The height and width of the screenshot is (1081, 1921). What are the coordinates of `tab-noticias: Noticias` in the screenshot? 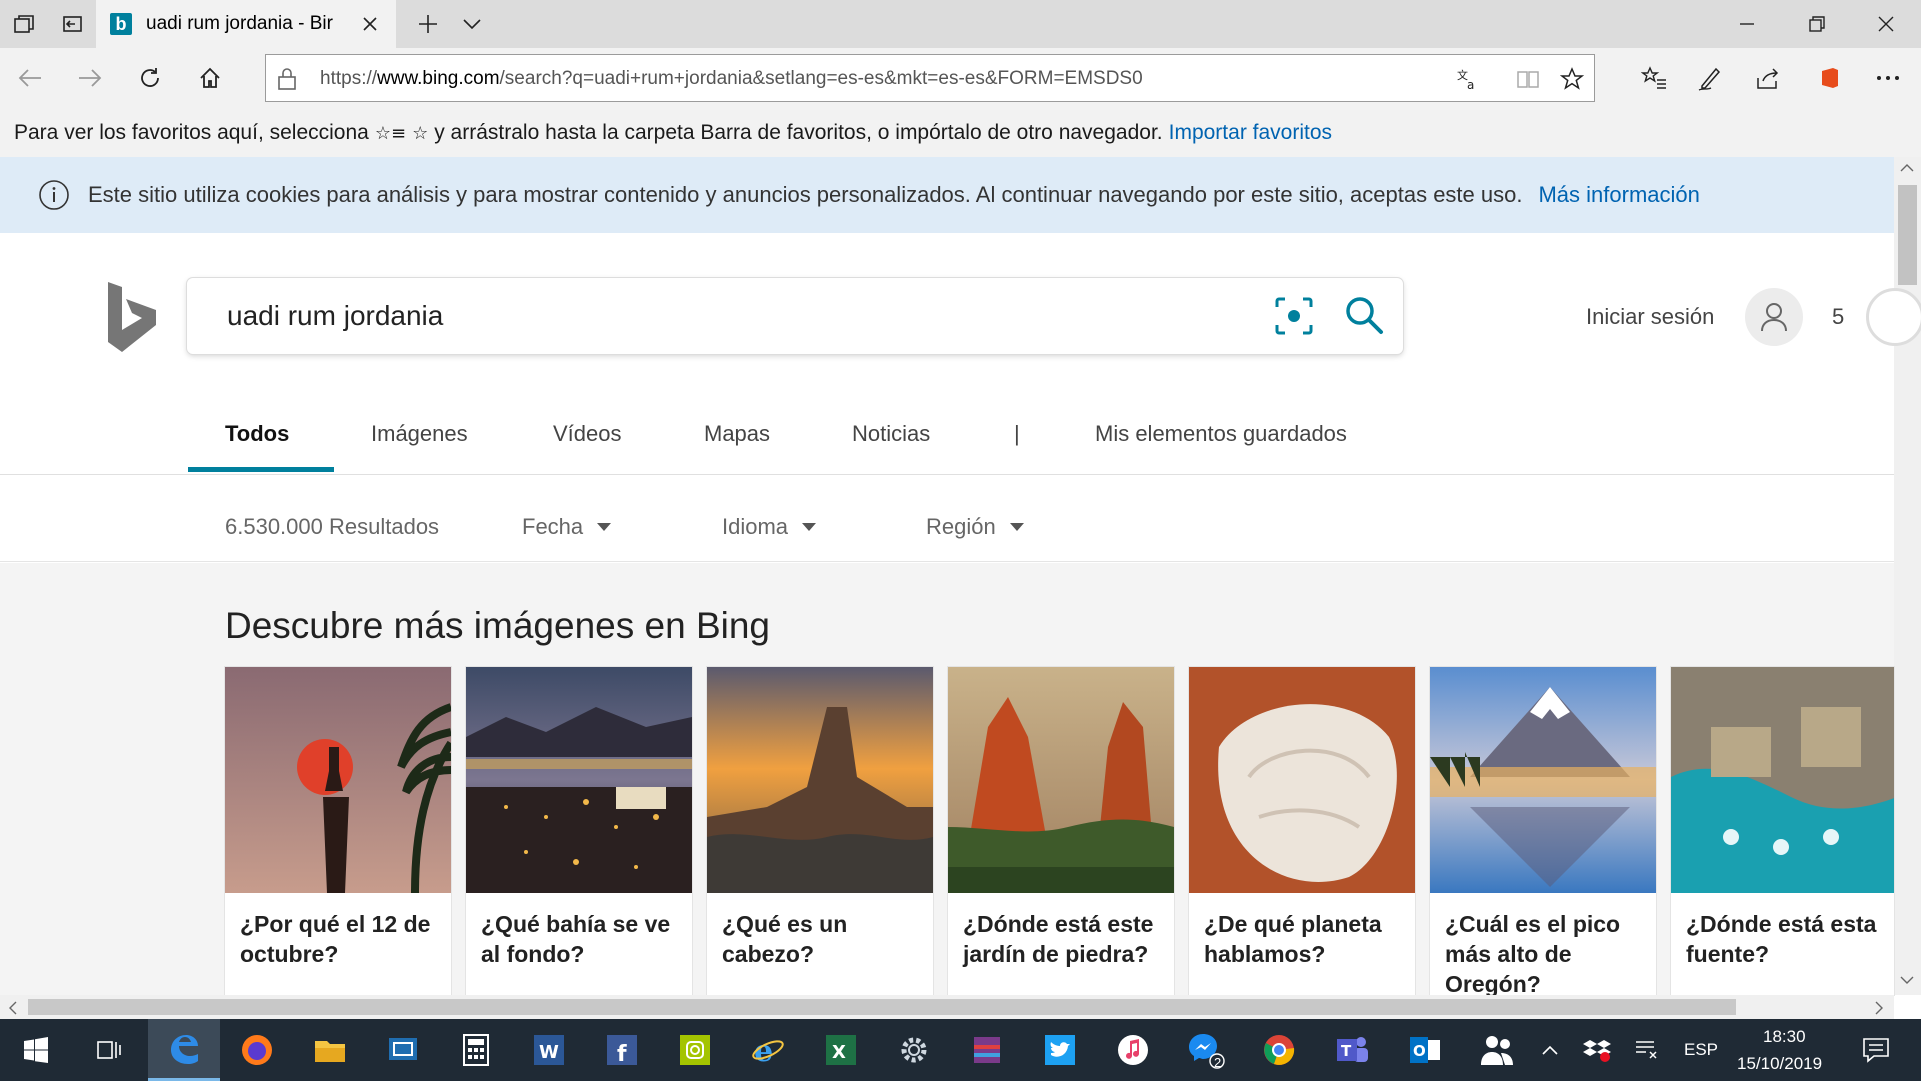 It's located at (891, 434).